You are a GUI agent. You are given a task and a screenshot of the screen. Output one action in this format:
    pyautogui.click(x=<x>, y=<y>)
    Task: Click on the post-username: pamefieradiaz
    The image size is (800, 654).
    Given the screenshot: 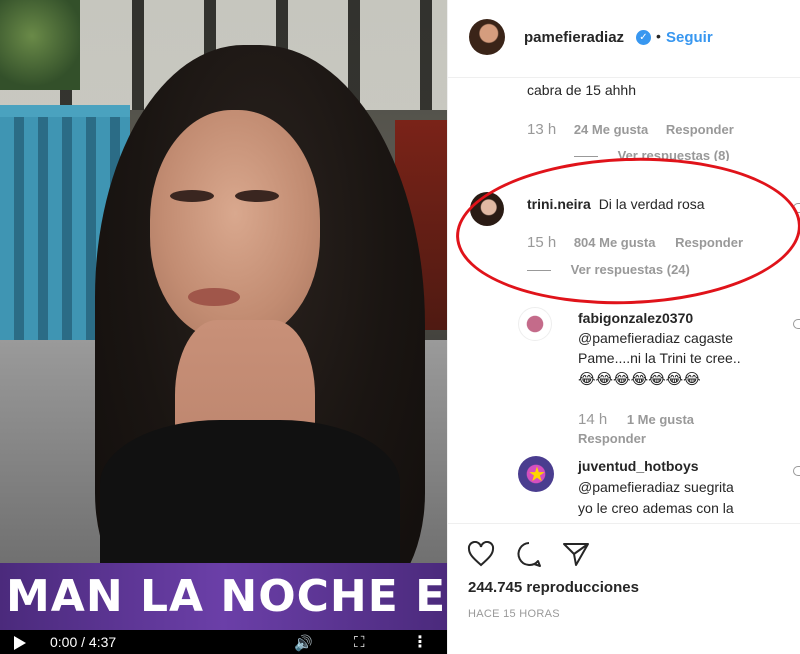 What is the action you would take?
    pyautogui.click(x=574, y=37)
    